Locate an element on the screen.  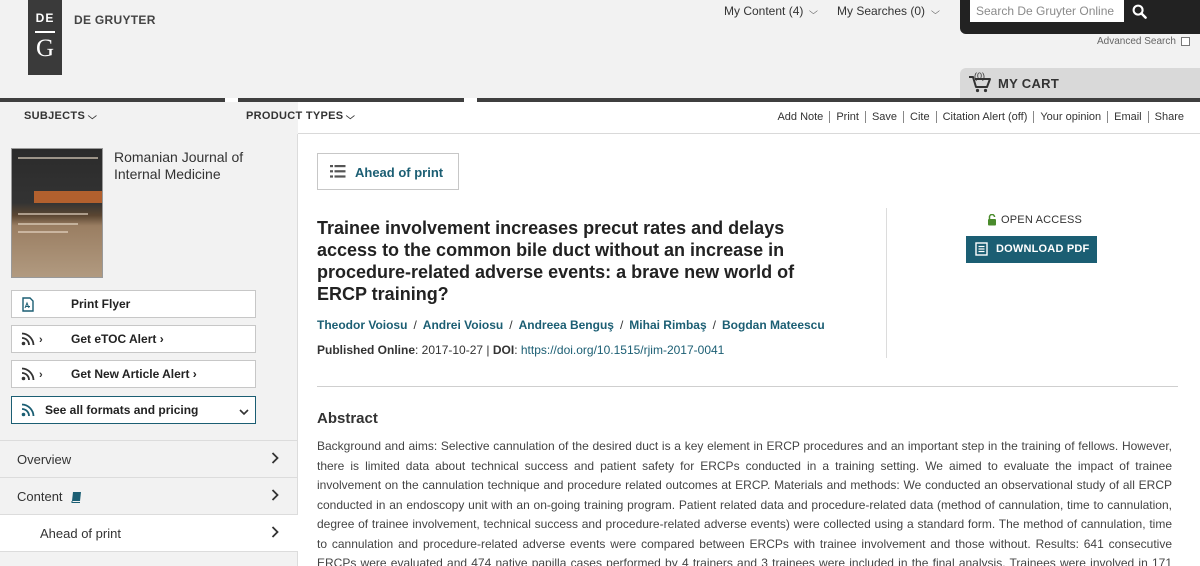
content-entry: Content is located at coordinates (49, 496).